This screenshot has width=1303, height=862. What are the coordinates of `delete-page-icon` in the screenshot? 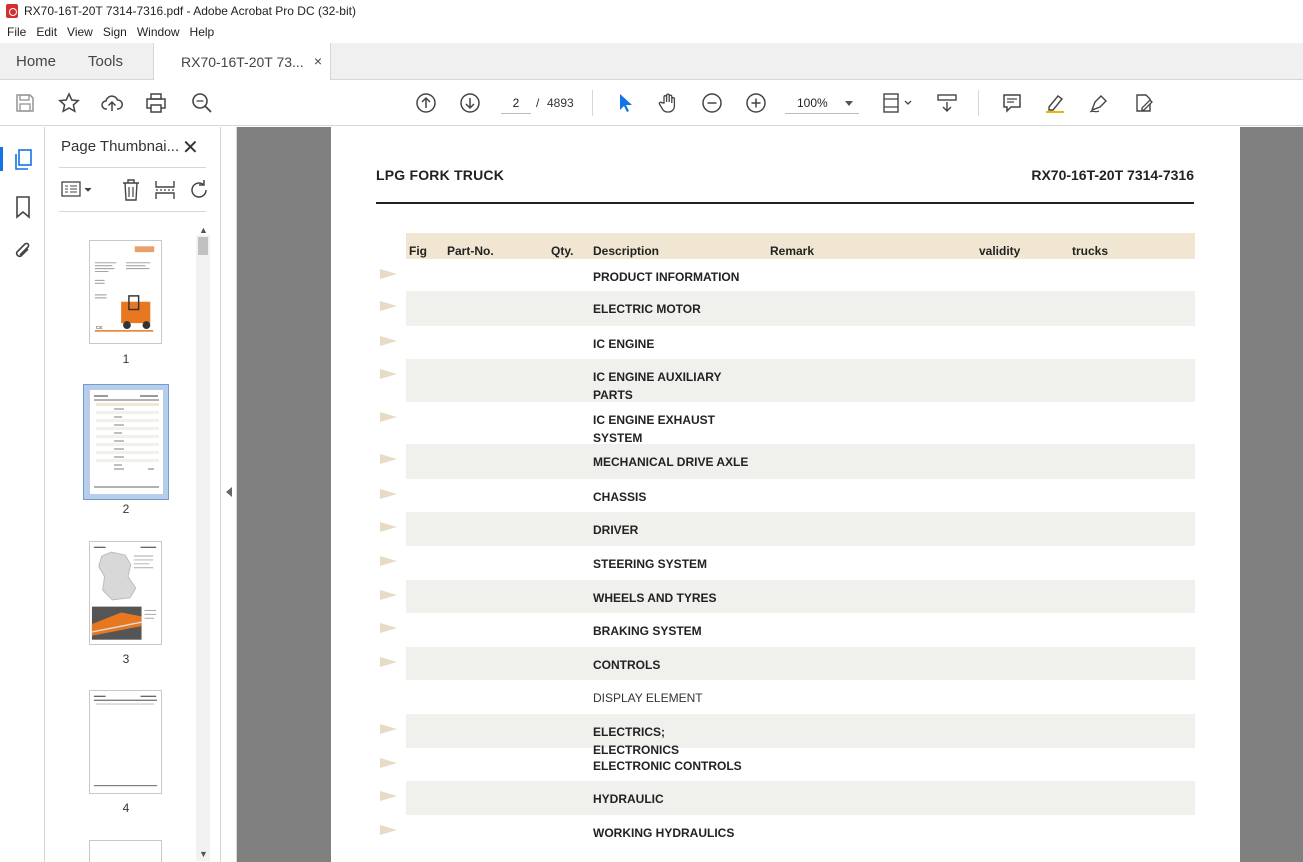 It's located at (131, 190).